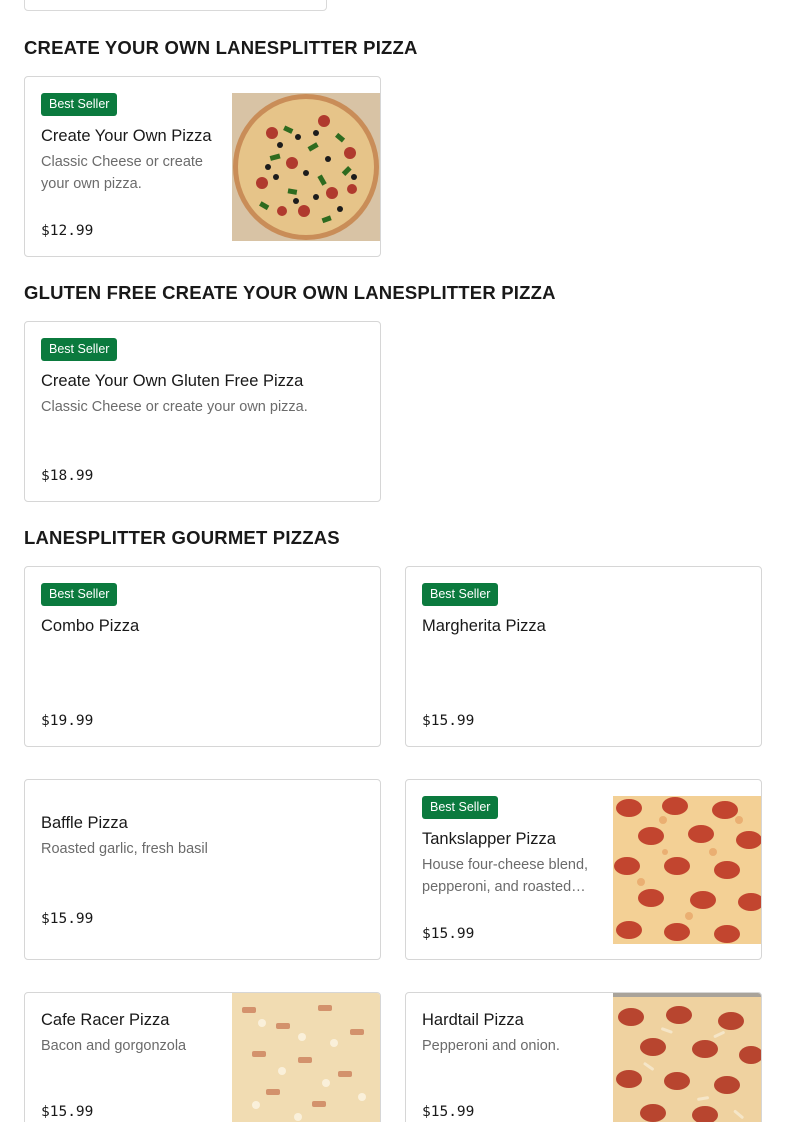 The height and width of the screenshot is (1122, 785). I want to click on item-name: Combo Pizza, so click(90, 626).